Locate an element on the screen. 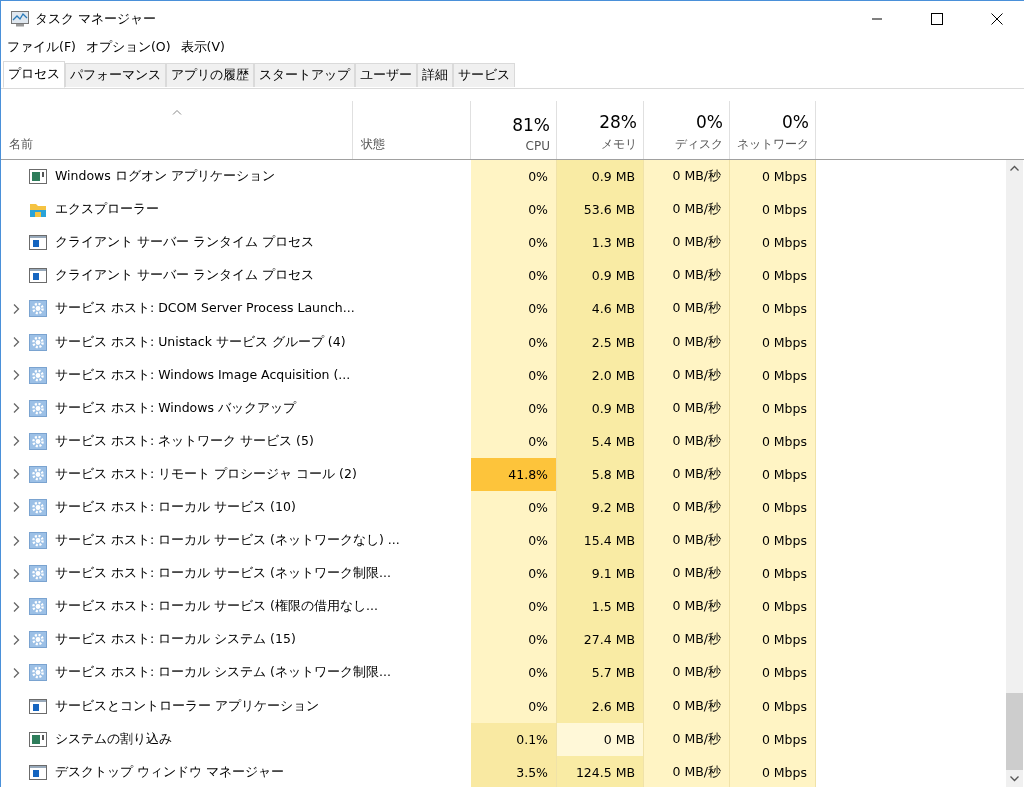 This screenshot has height=787, width=1024. process-name: システムの割り込み is located at coordinates (113, 739).